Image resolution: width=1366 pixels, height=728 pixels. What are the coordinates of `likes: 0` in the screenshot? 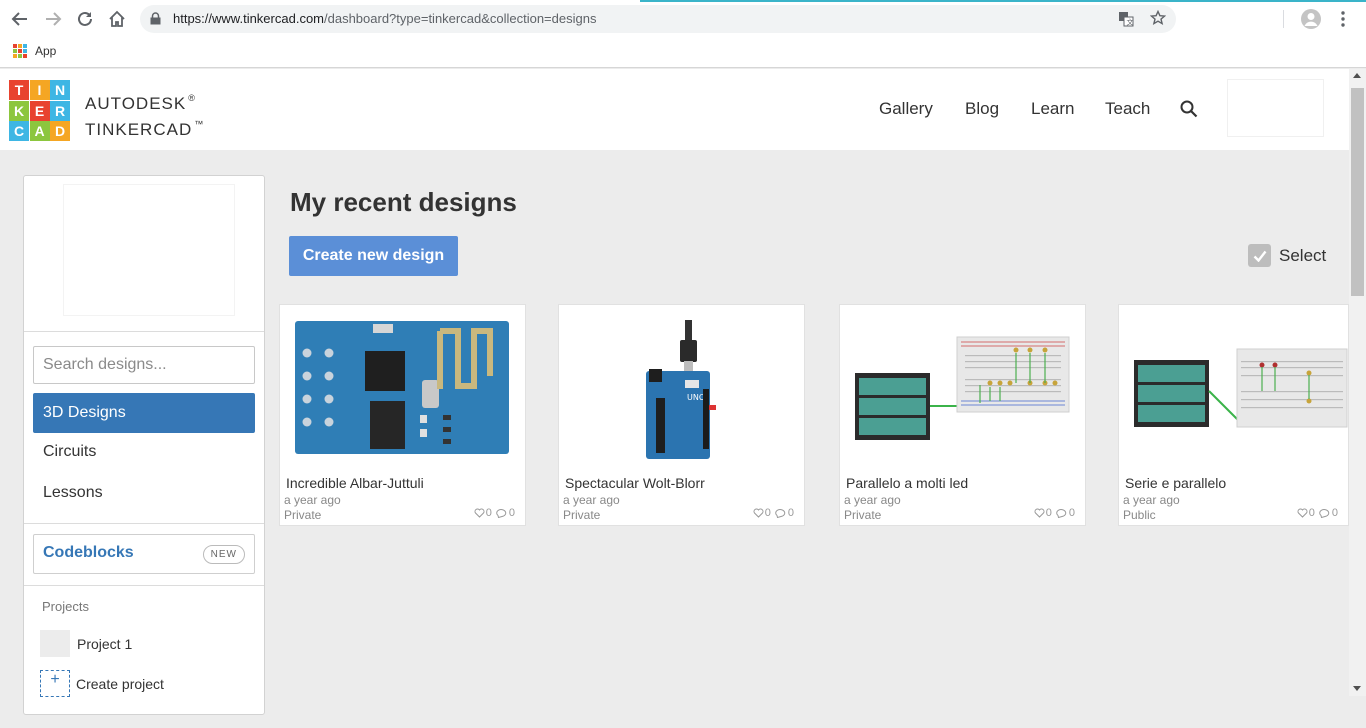 It's located at (1043, 513).